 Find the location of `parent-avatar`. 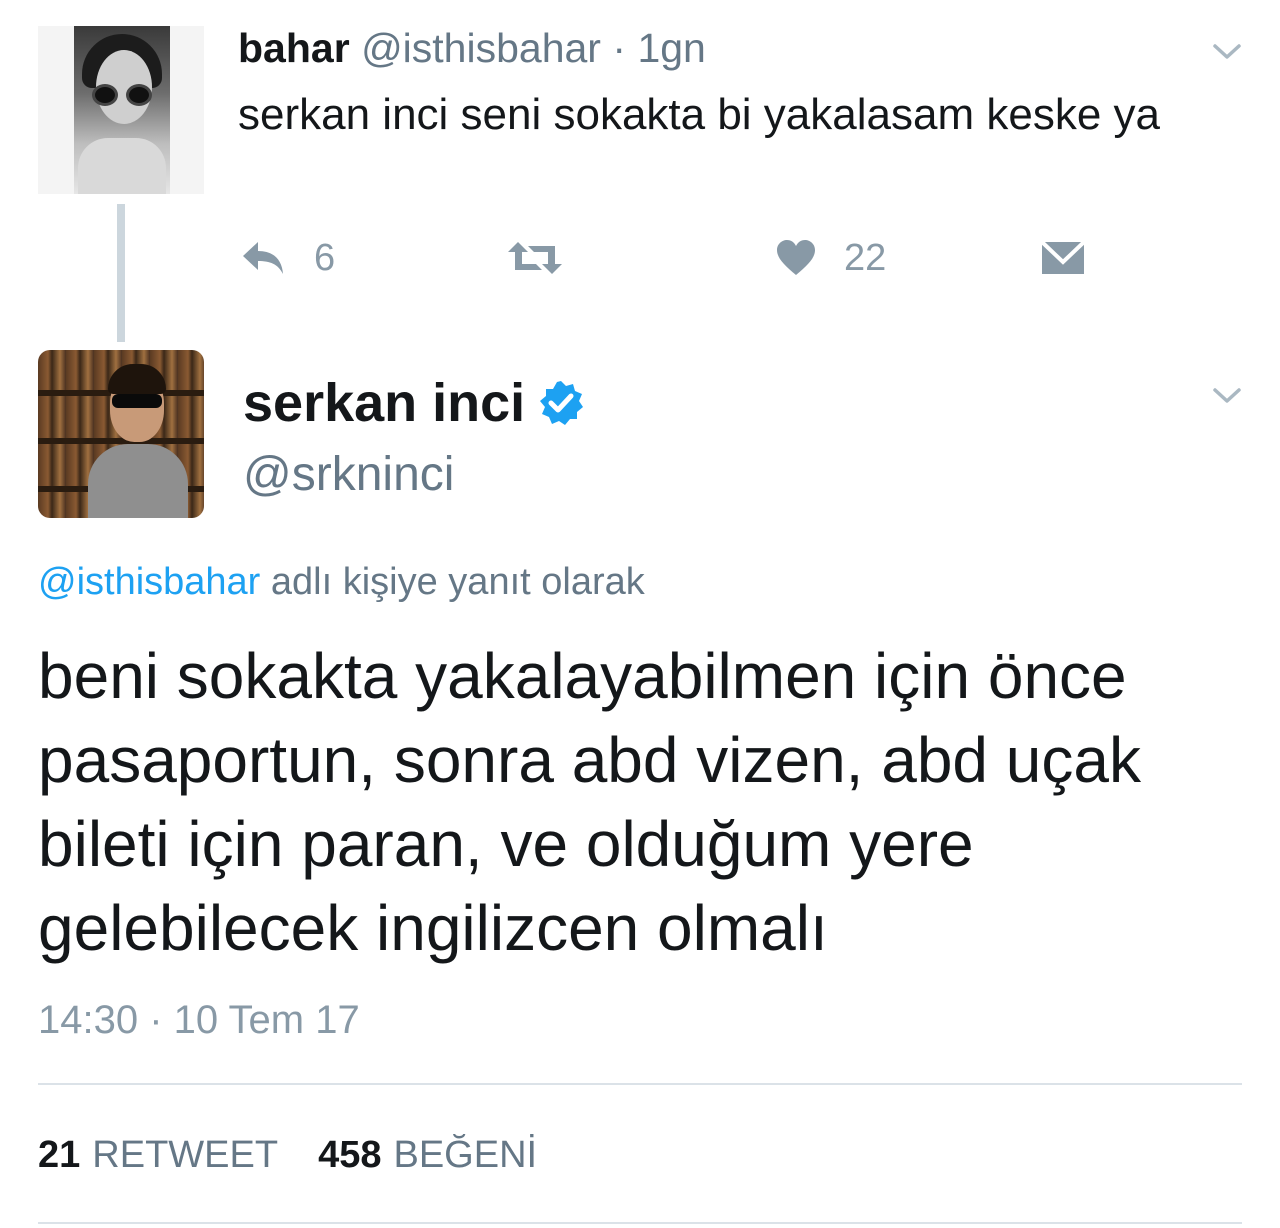

parent-avatar is located at coordinates (121, 110).